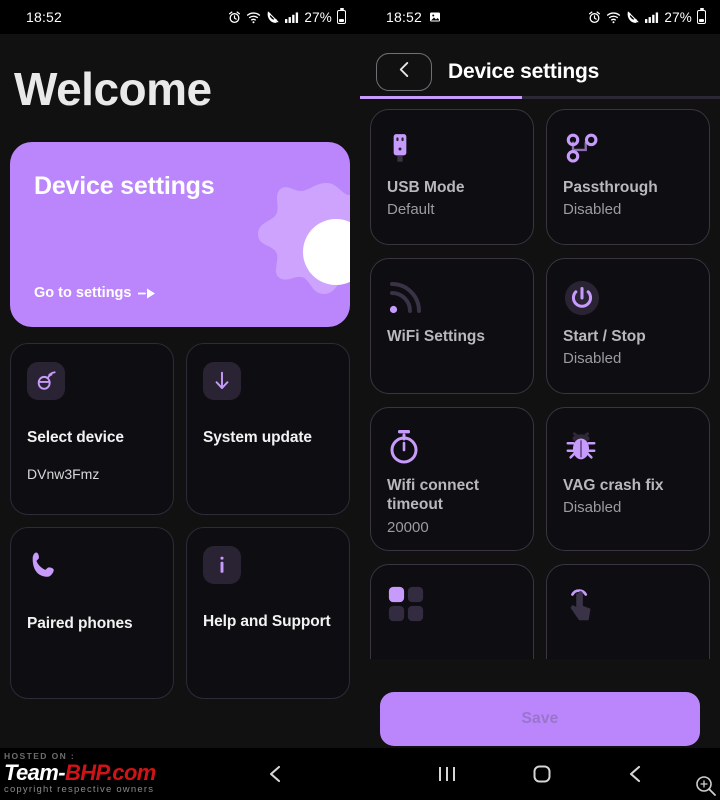 The height and width of the screenshot is (800, 720). Describe the element at coordinates (628, 298) in the screenshot. I see `power-icon` at that location.